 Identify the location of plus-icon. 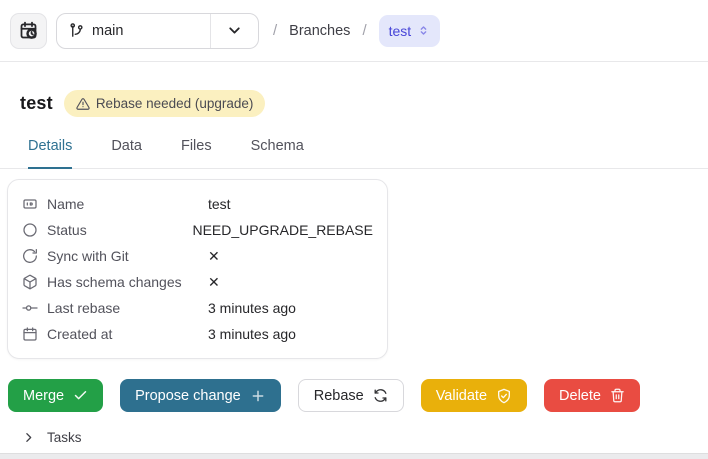
(258, 396).